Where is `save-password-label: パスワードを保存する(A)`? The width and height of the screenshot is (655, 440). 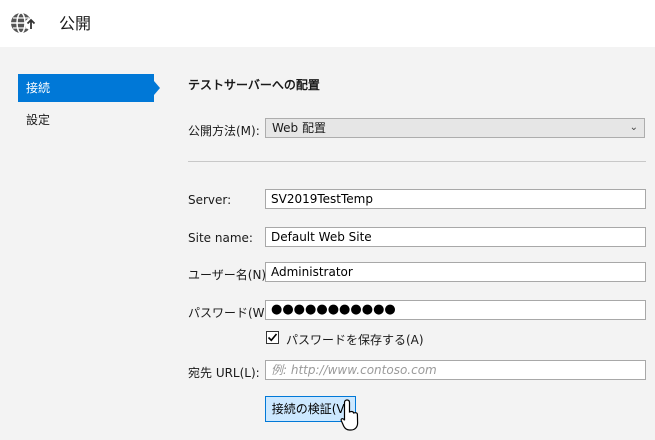 save-password-label: パスワードを保存する(A) is located at coordinates (355, 339).